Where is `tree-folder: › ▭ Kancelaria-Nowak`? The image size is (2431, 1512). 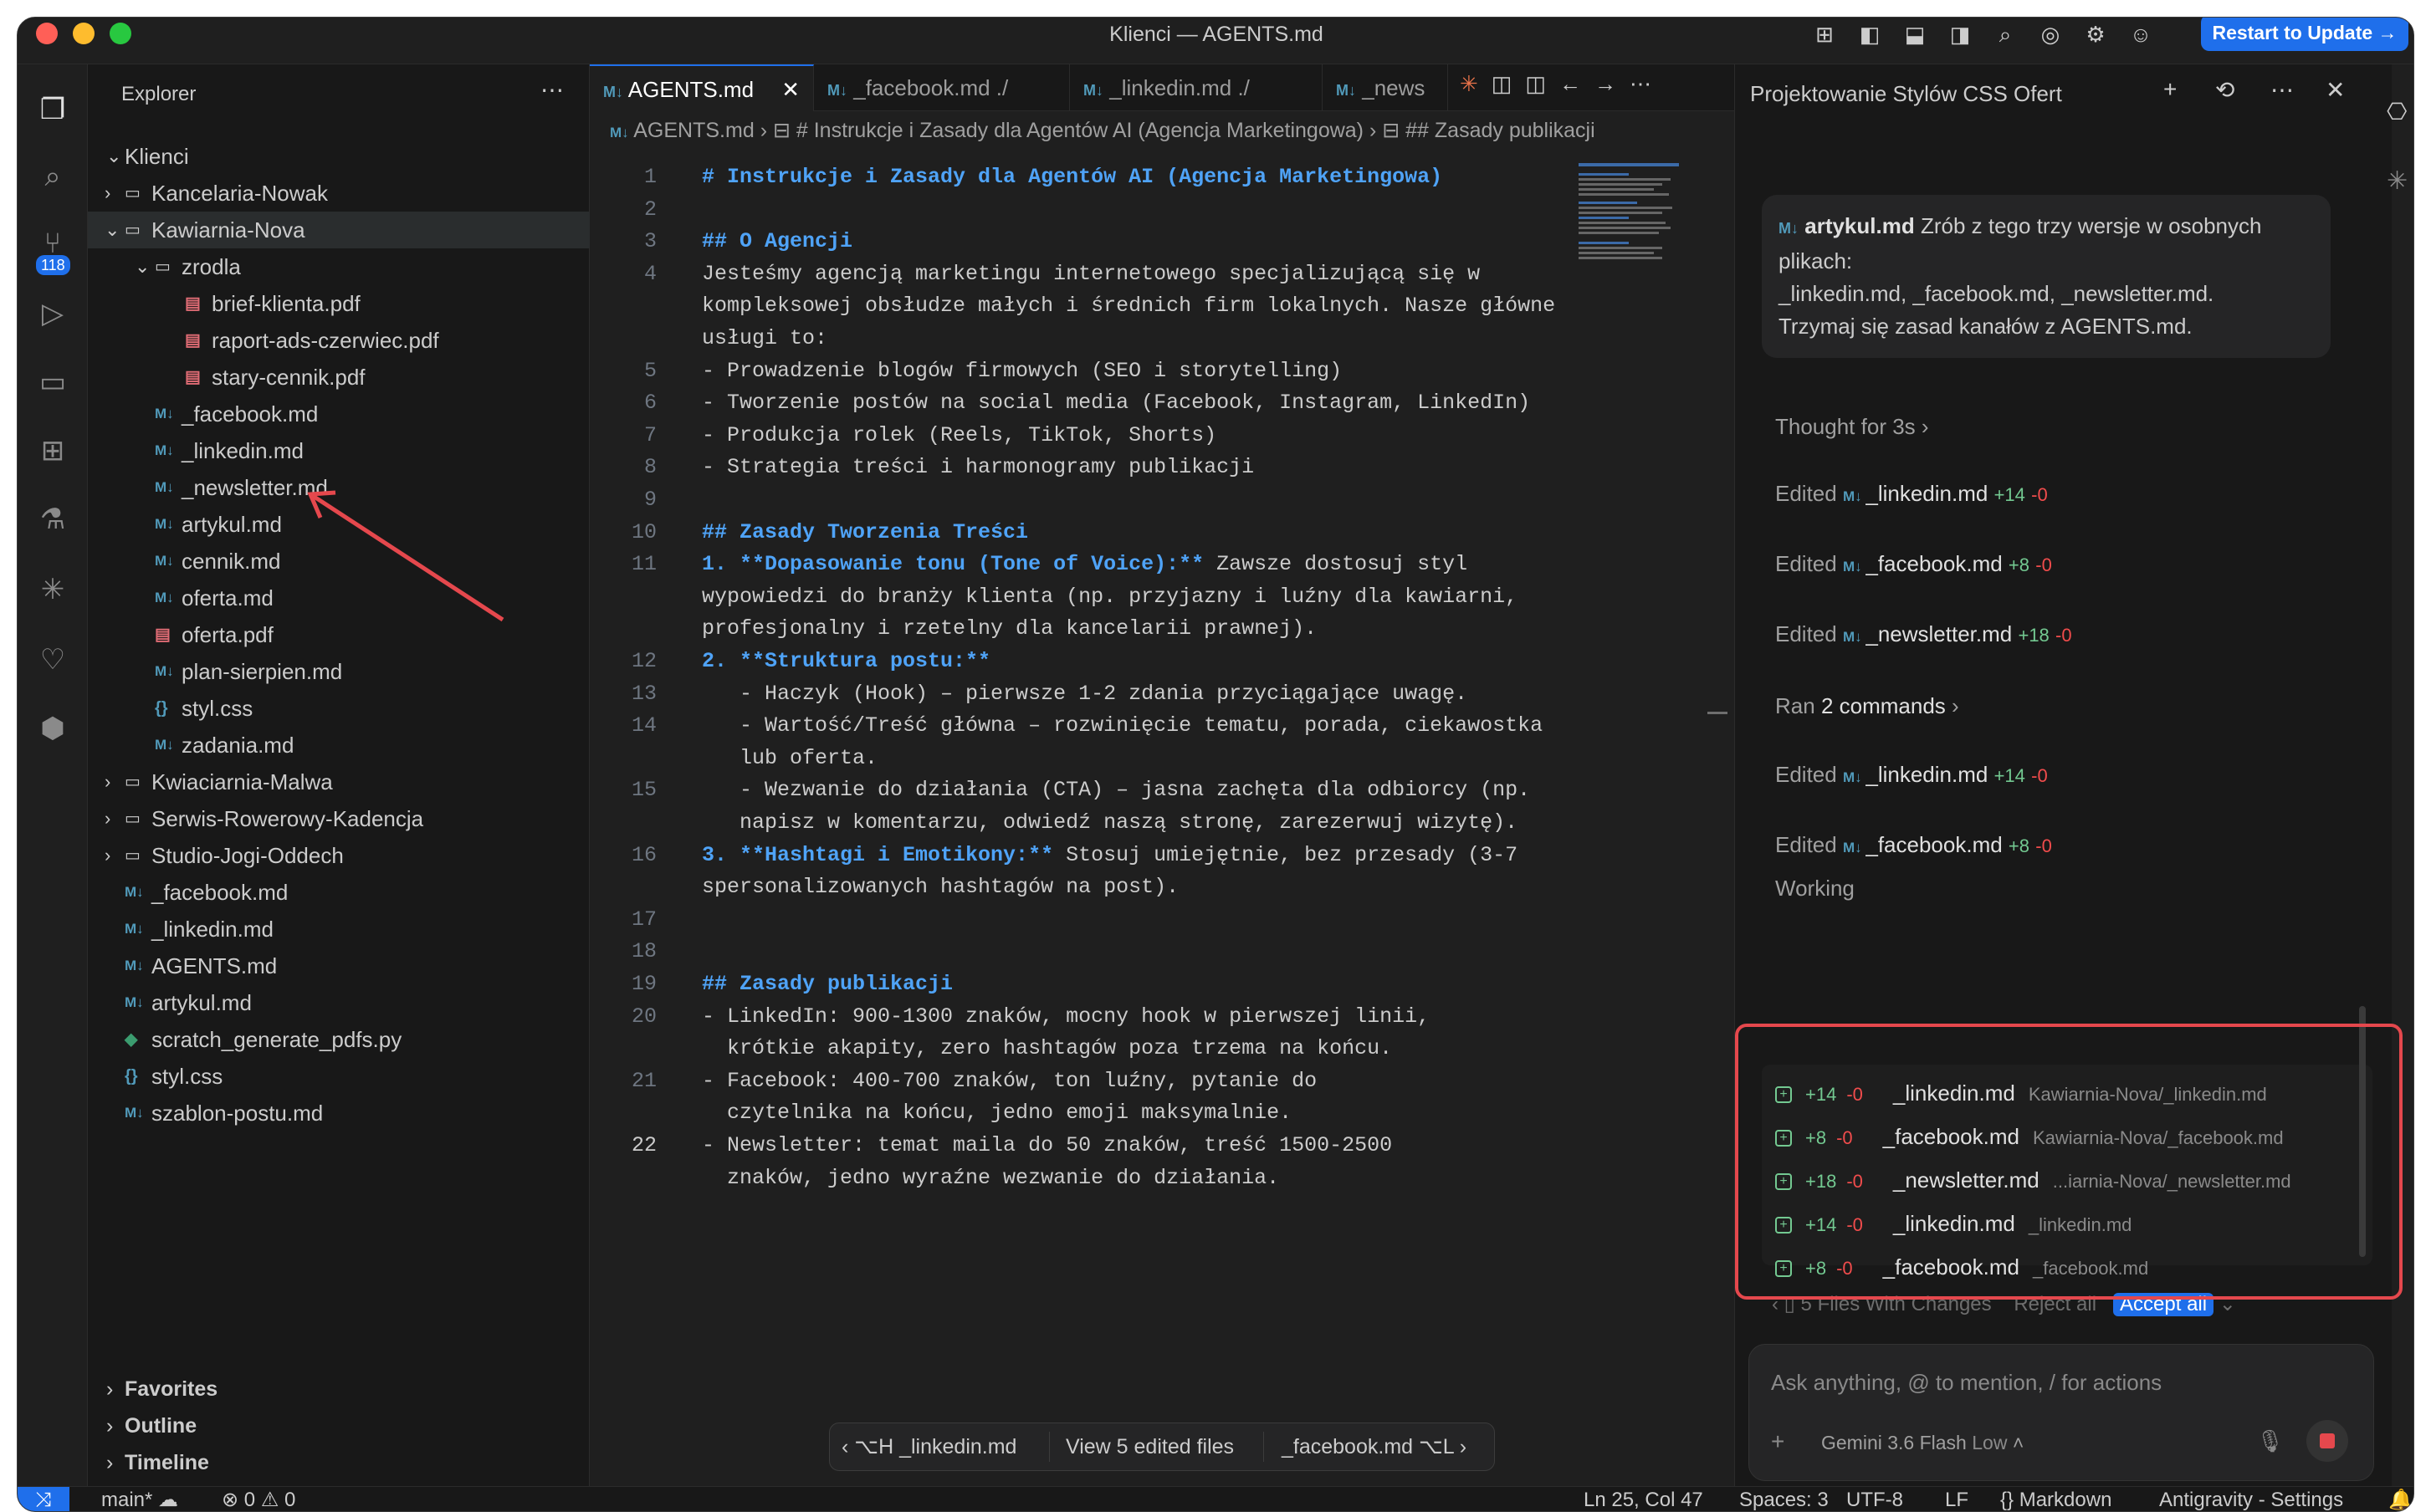 tree-folder: › ▭ Kancelaria-Nowak is located at coordinates (339, 193).